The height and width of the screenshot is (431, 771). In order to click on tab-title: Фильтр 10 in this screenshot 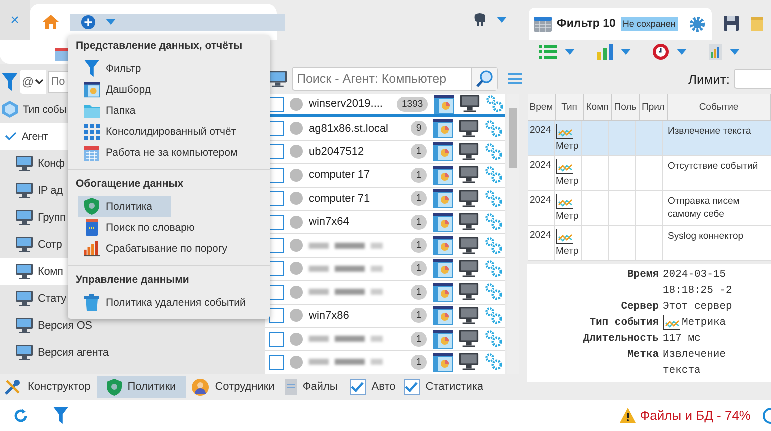, I will do `click(586, 24)`.